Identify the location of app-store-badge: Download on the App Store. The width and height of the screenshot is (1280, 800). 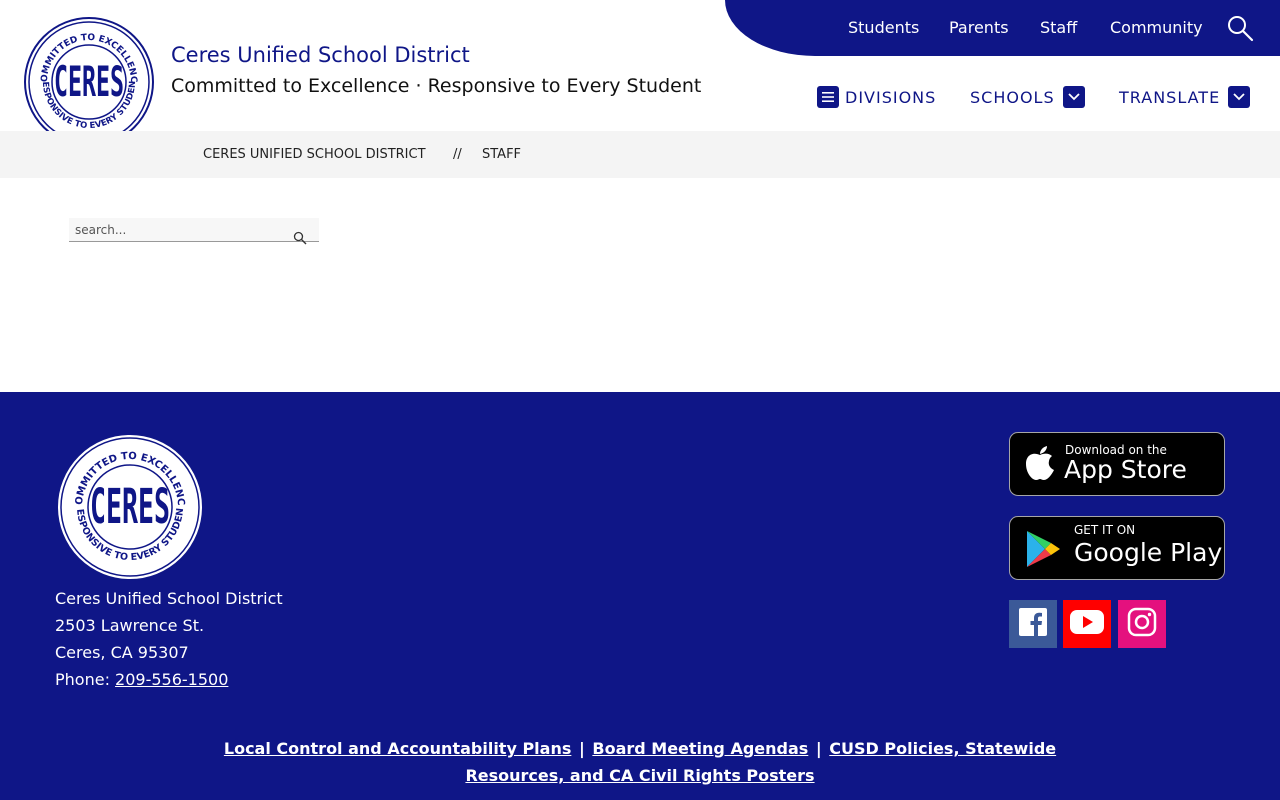
(1117, 464).